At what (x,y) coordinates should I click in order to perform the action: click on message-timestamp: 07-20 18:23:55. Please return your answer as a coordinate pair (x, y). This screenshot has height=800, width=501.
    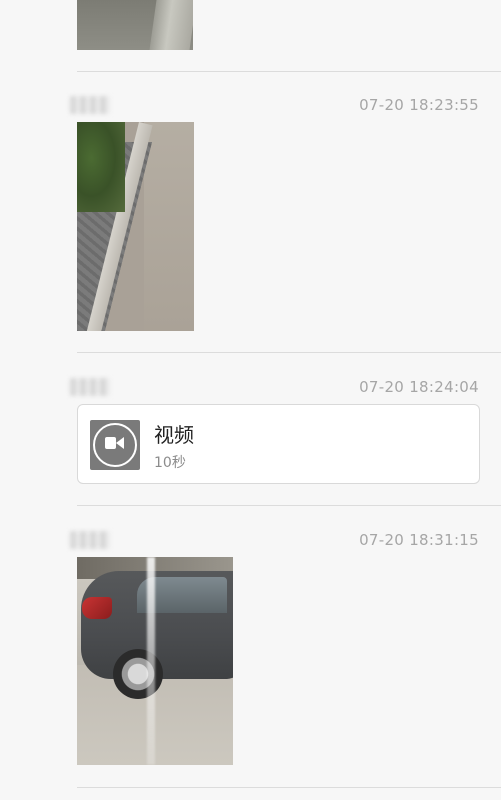
    Looking at the image, I should click on (419, 105).